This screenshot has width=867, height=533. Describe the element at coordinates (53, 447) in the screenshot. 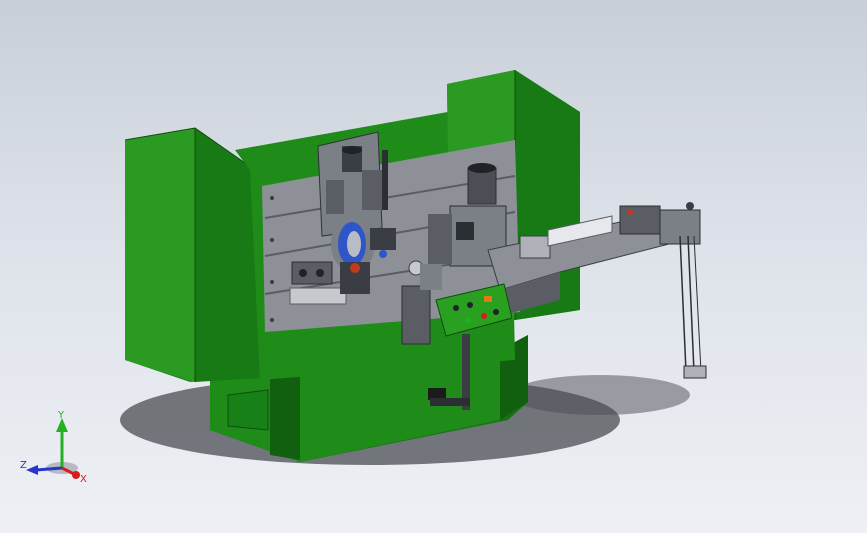

I see `coordinate-triad-icon: Y Z X` at that location.